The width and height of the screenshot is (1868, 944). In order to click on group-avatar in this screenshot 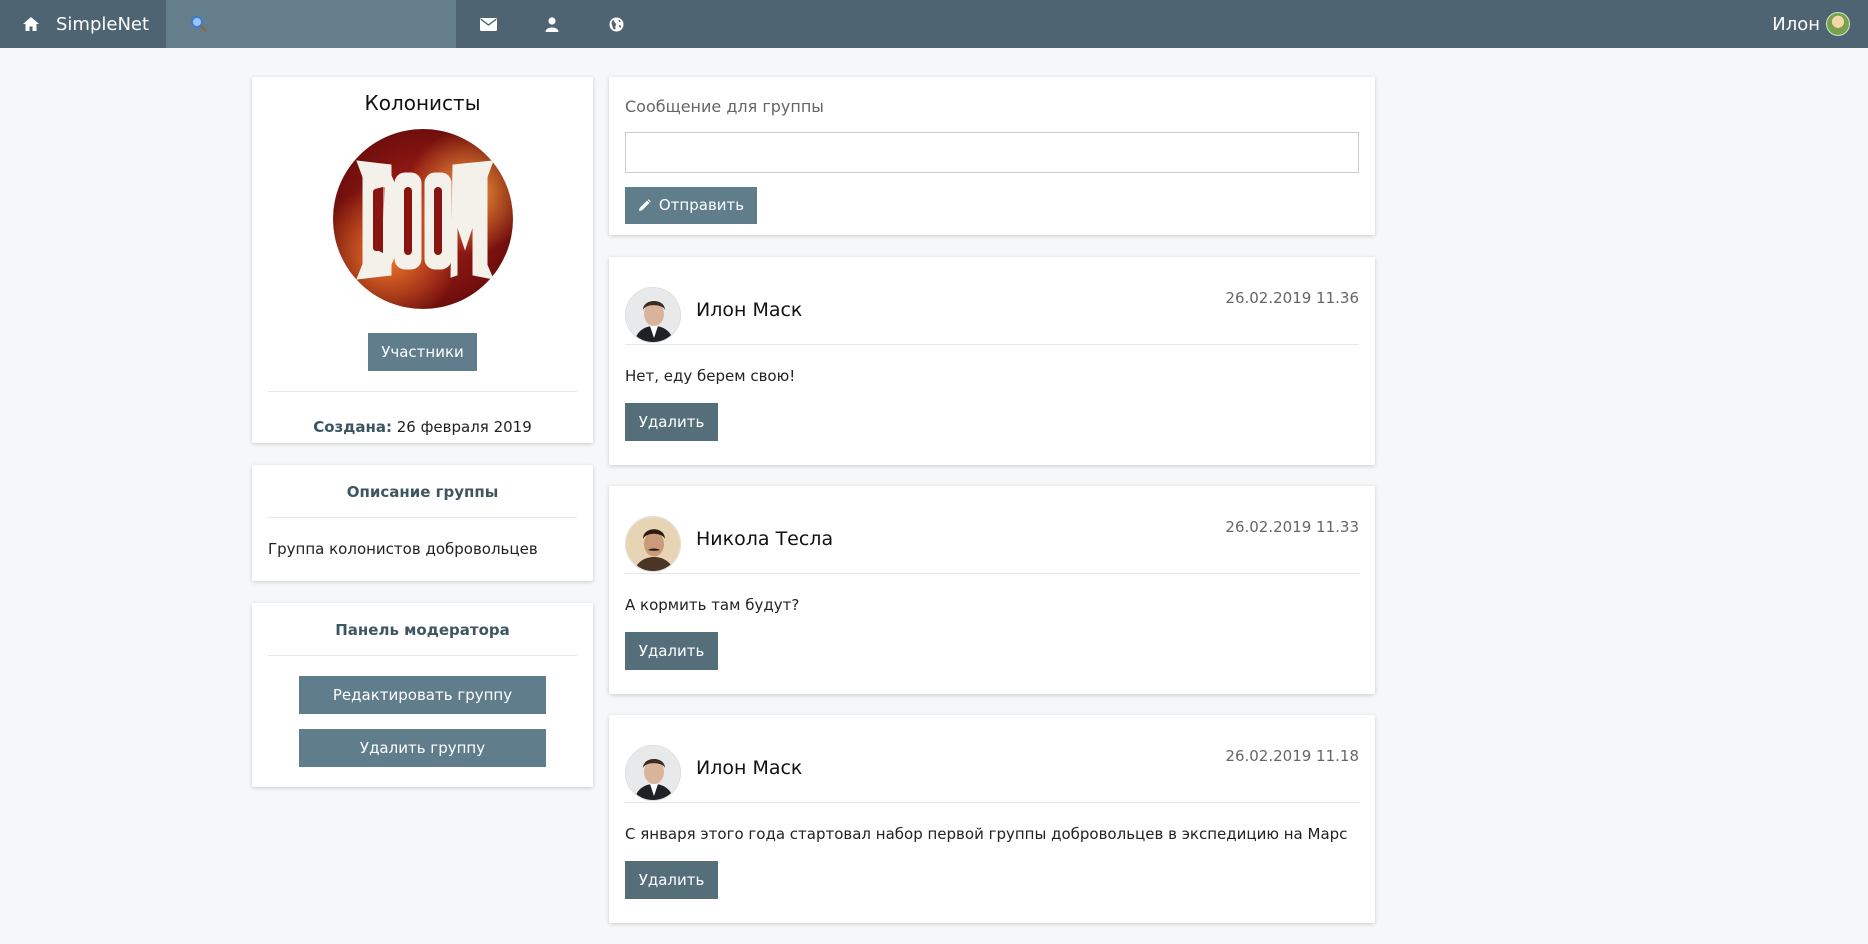, I will do `click(422, 219)`.